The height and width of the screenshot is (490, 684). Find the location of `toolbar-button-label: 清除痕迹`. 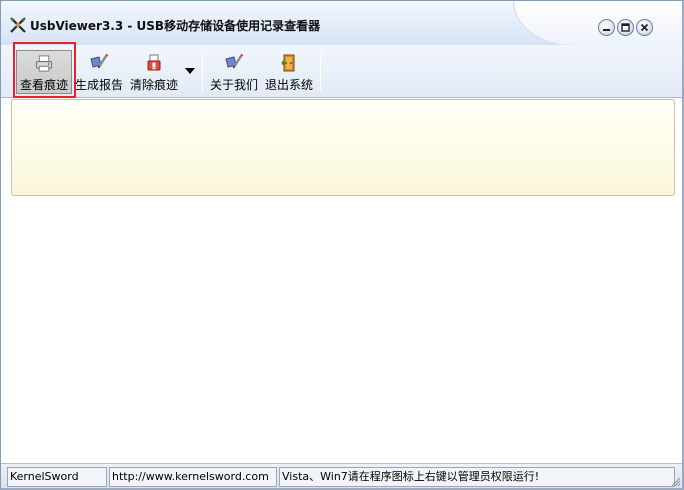

toolbar-button-label: 清除痕迹 is located at coordinates (153, 85).